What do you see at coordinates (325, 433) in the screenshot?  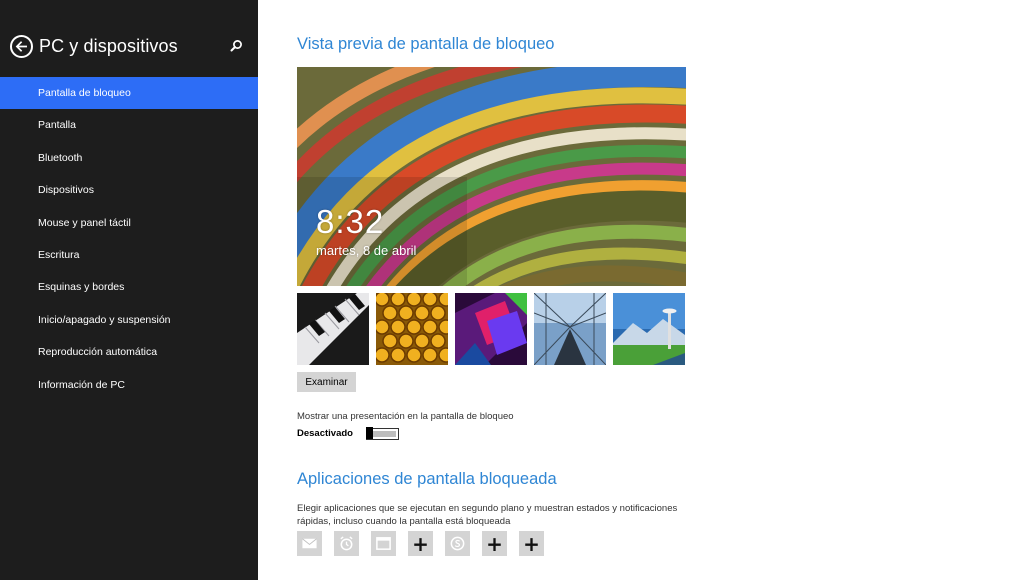 I see `slideshow-state: Desactivado` at bounding box center [325, 433].